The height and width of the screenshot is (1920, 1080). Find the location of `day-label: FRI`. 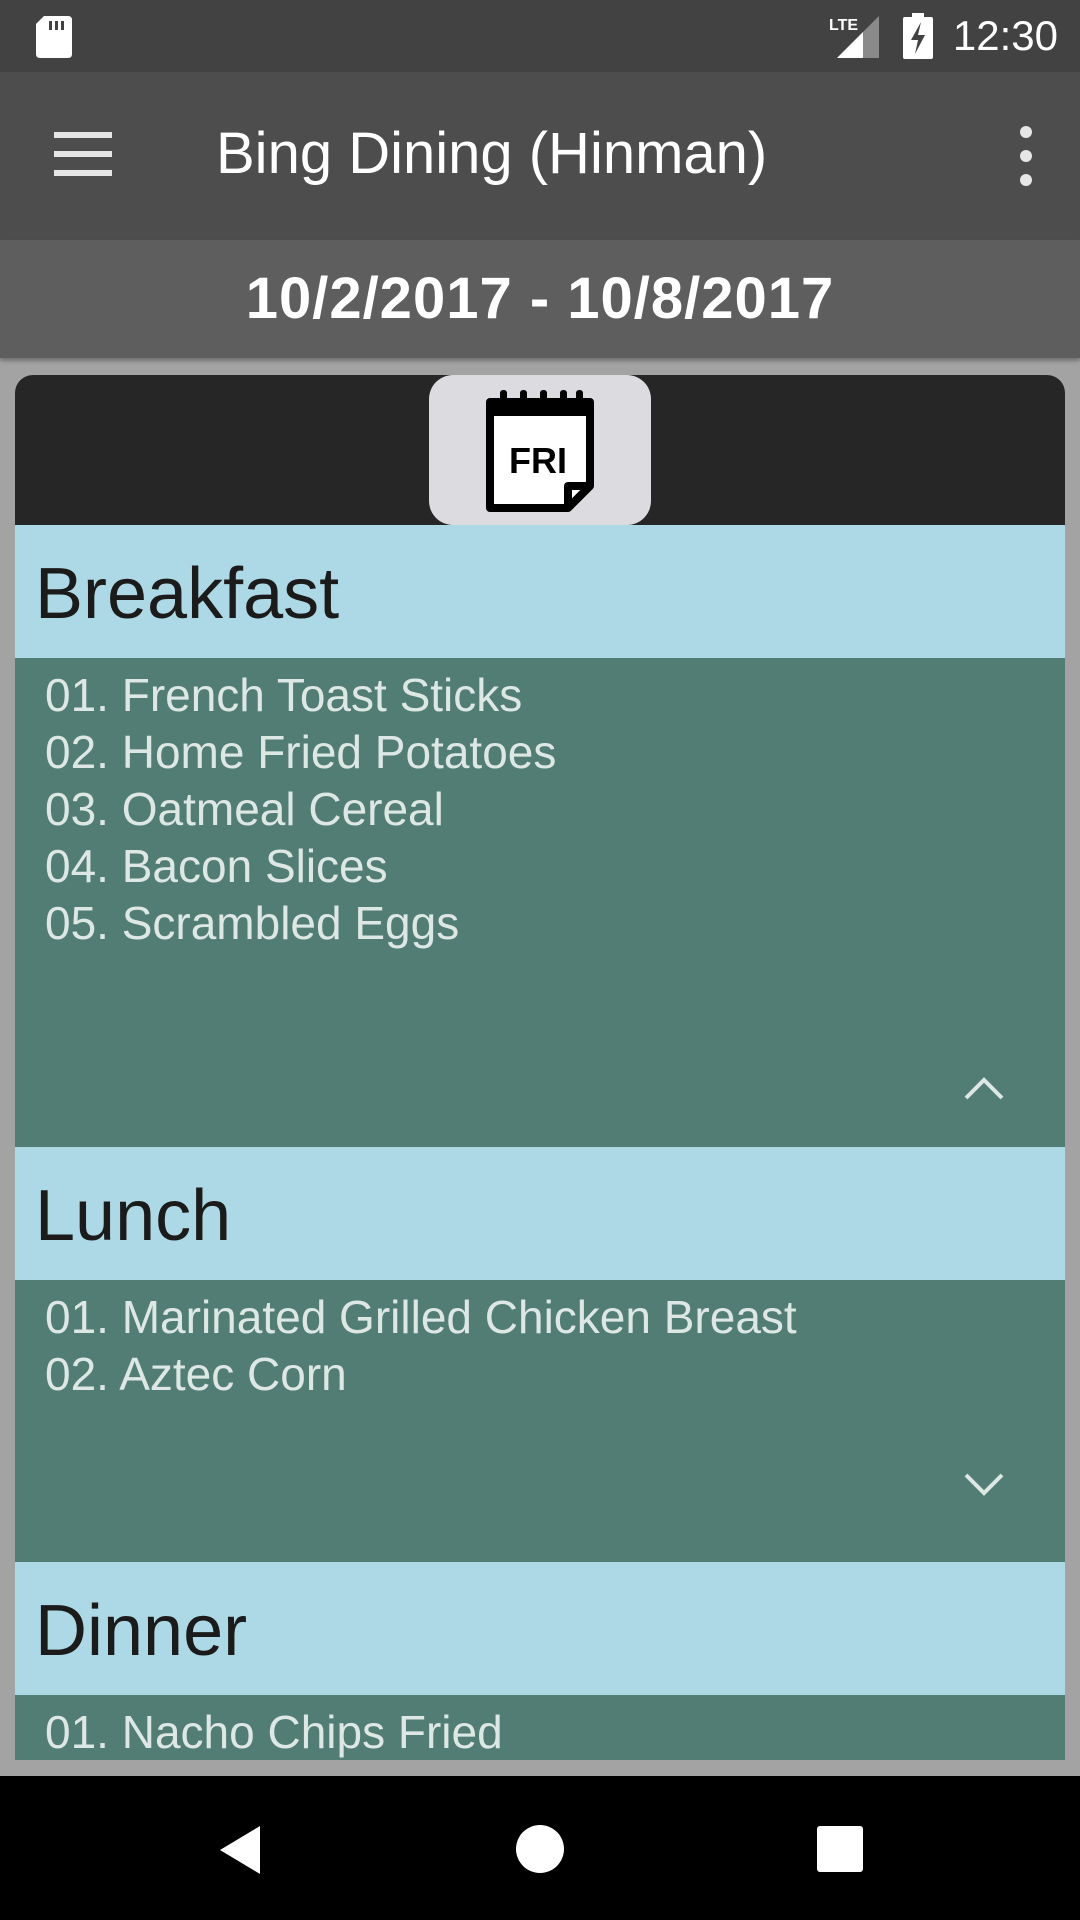

day-label: FRI is located at coordinates (538, 460).